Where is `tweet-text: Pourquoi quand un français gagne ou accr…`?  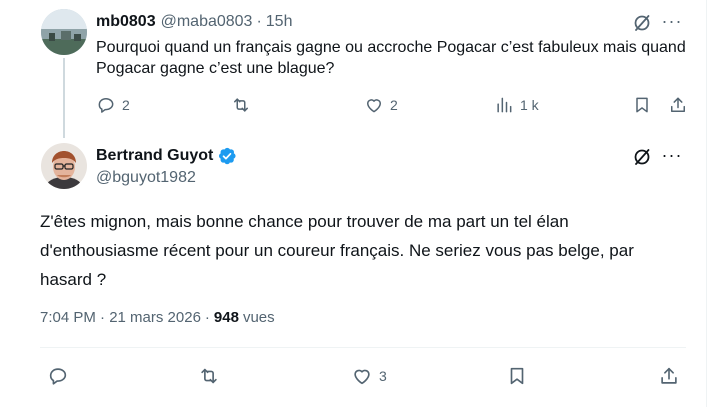 tweet-text: Pourquoi quand un français gagne ou accr… is located at coordinates (391, 58).